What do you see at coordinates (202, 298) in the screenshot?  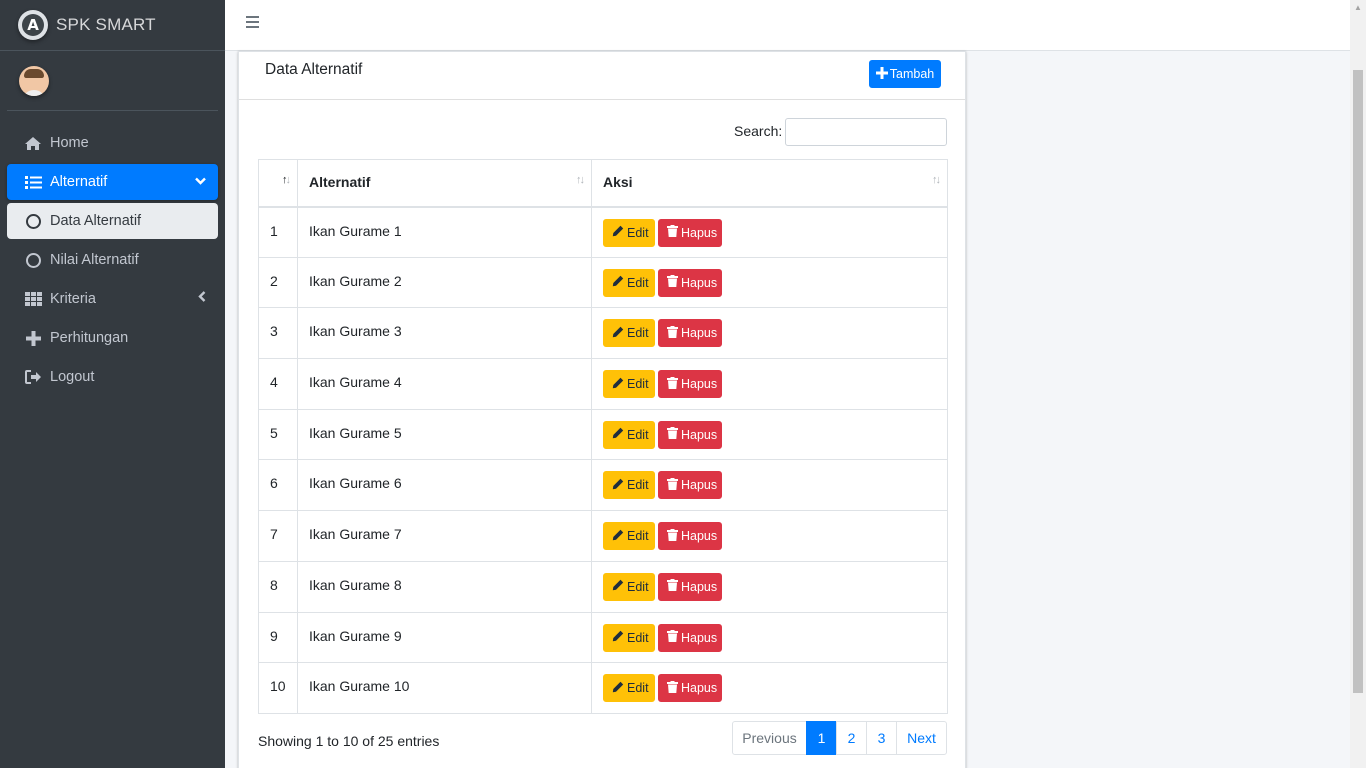 I see `chevron-left-icon` at bounding box center [202, 298].